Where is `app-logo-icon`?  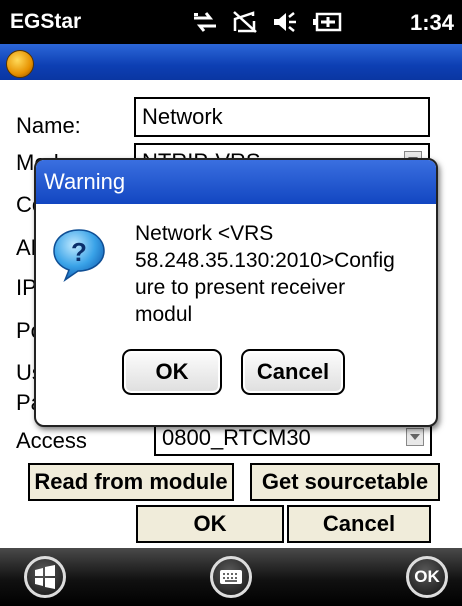
app-logo-icon is located at coordinates (20, 64).